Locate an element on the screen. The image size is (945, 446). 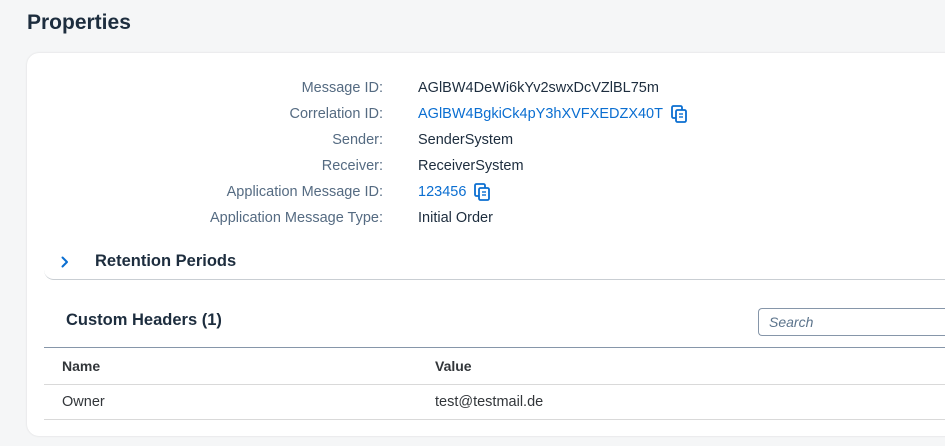
property-row-message-id: Message ID: AGlBW4DeWi6kYv2swxDcVZlBL75m is located at coordinates (477, 88).